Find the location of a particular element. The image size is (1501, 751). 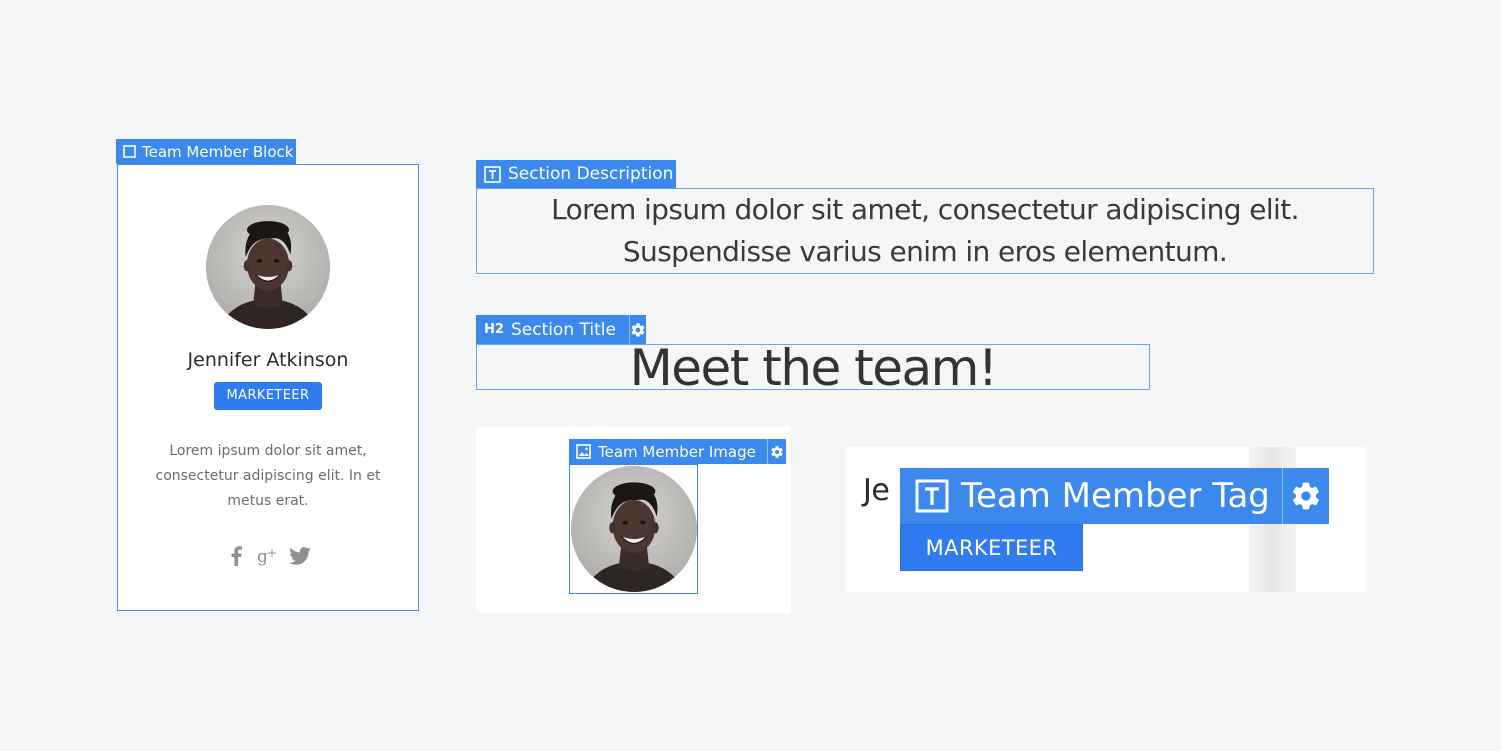

section-description-tag: Section Description is located at coordinates (576, 174).